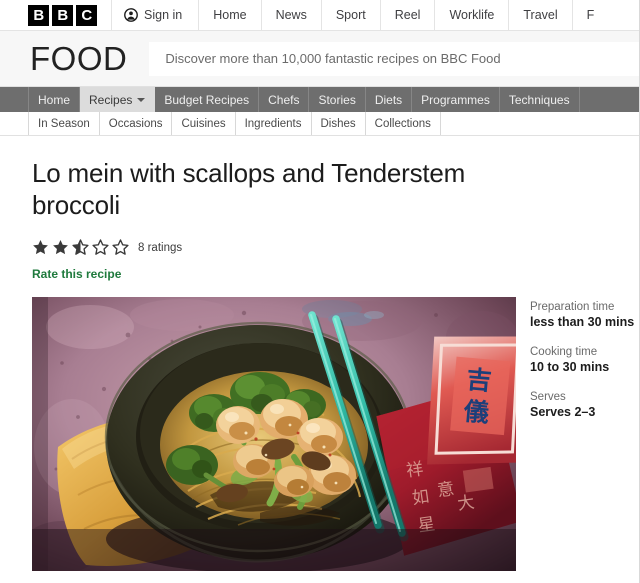 This screenshot has height=583, width=640. What do you see at coordinates (471, 15) in the screenshot?
I see `masthead-link-worklife: Worklife` at bounding box center [471, 15].